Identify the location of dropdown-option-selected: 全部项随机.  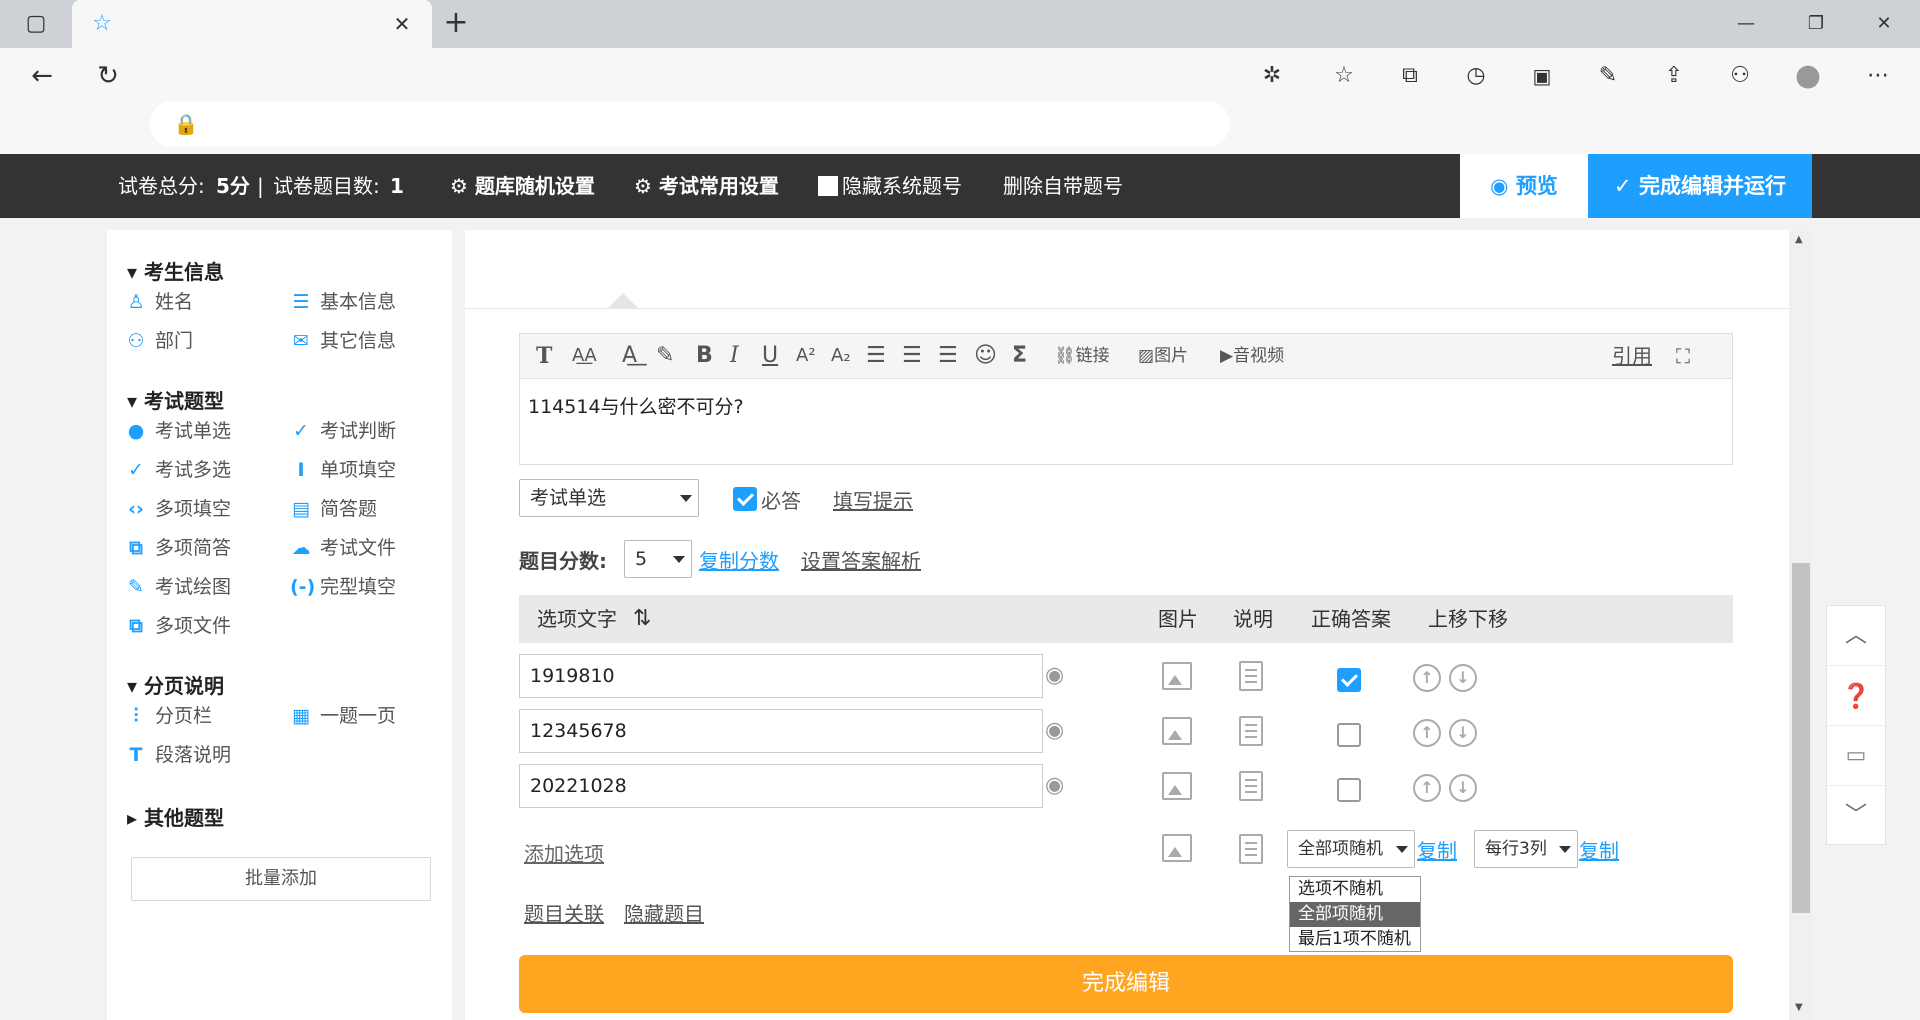
(1355, 914).